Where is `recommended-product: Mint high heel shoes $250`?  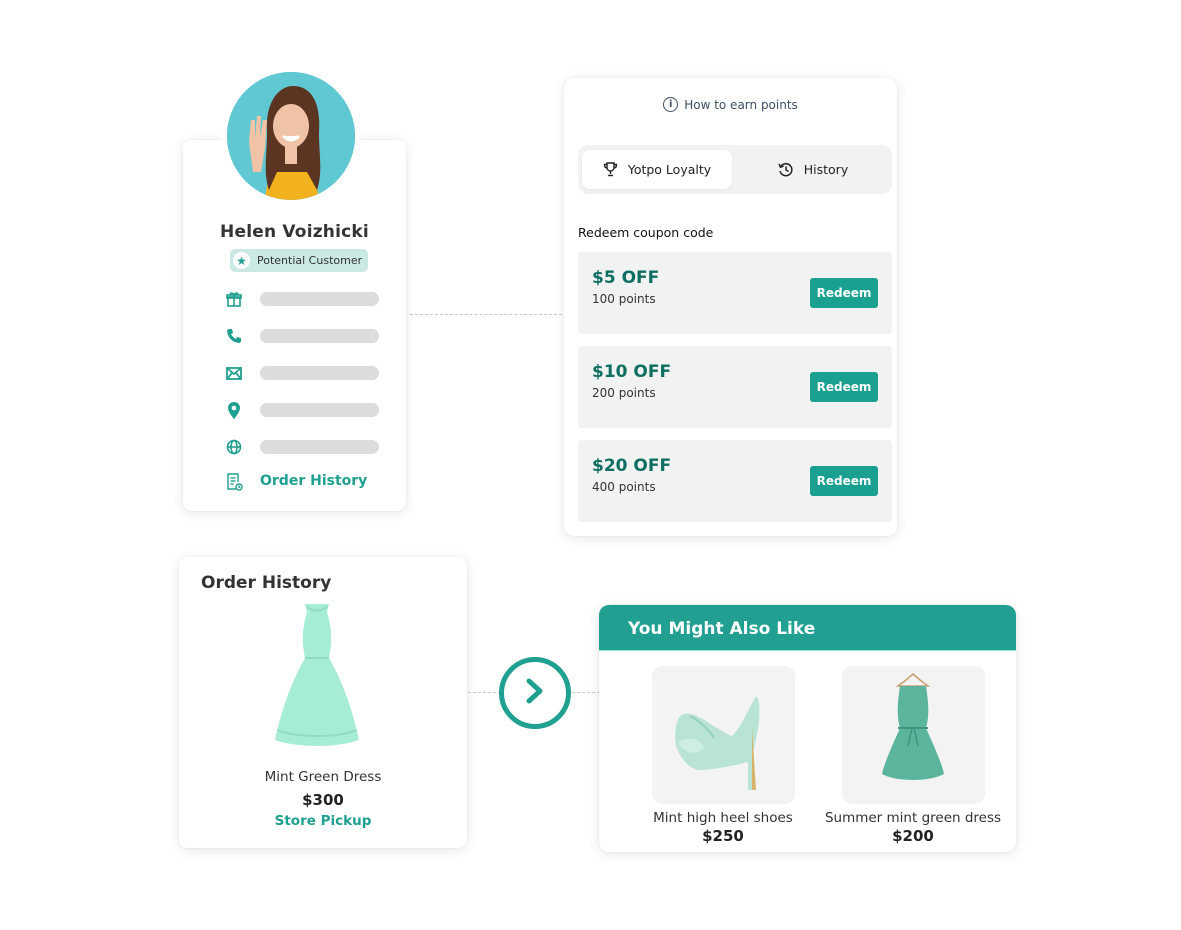
recommended-product: Mint high heel shoes $250 is located at coordinates (723, 755).